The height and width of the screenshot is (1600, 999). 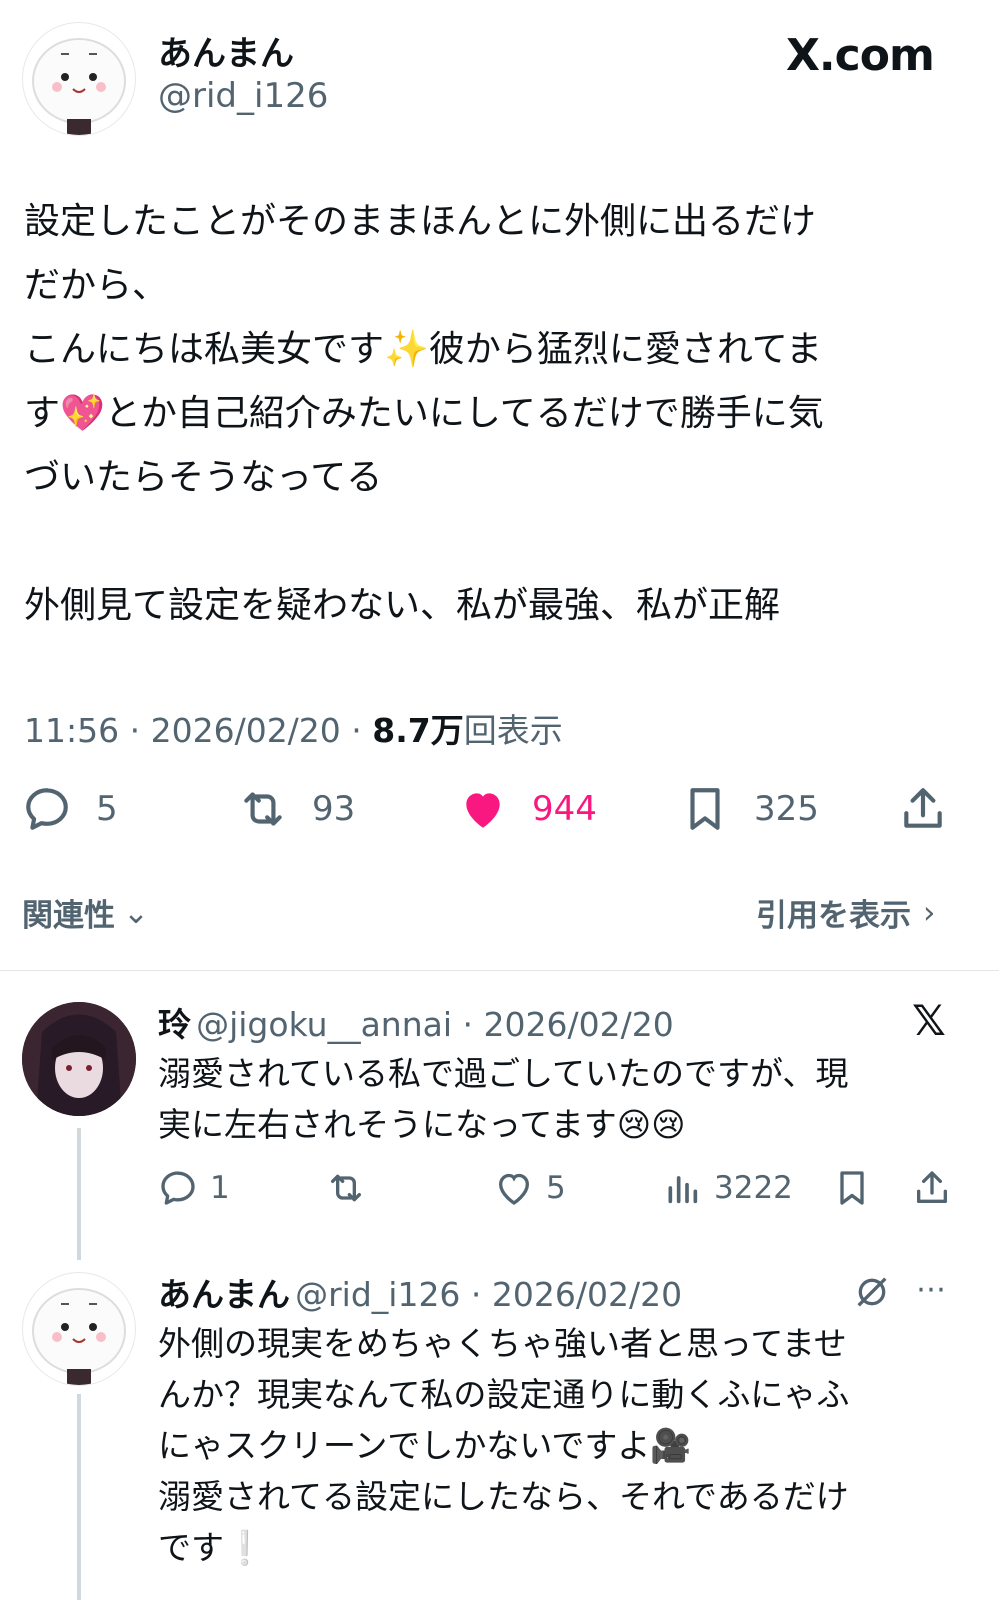 I want to click on grok-icon, so click(x=872, y=1294).